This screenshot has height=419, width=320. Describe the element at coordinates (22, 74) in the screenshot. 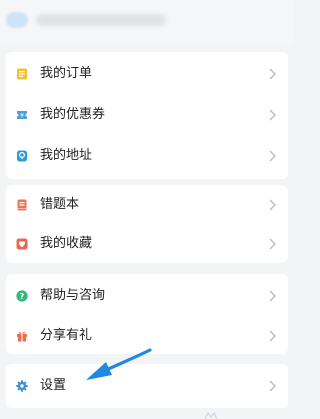

I see `order-icon` at that location.